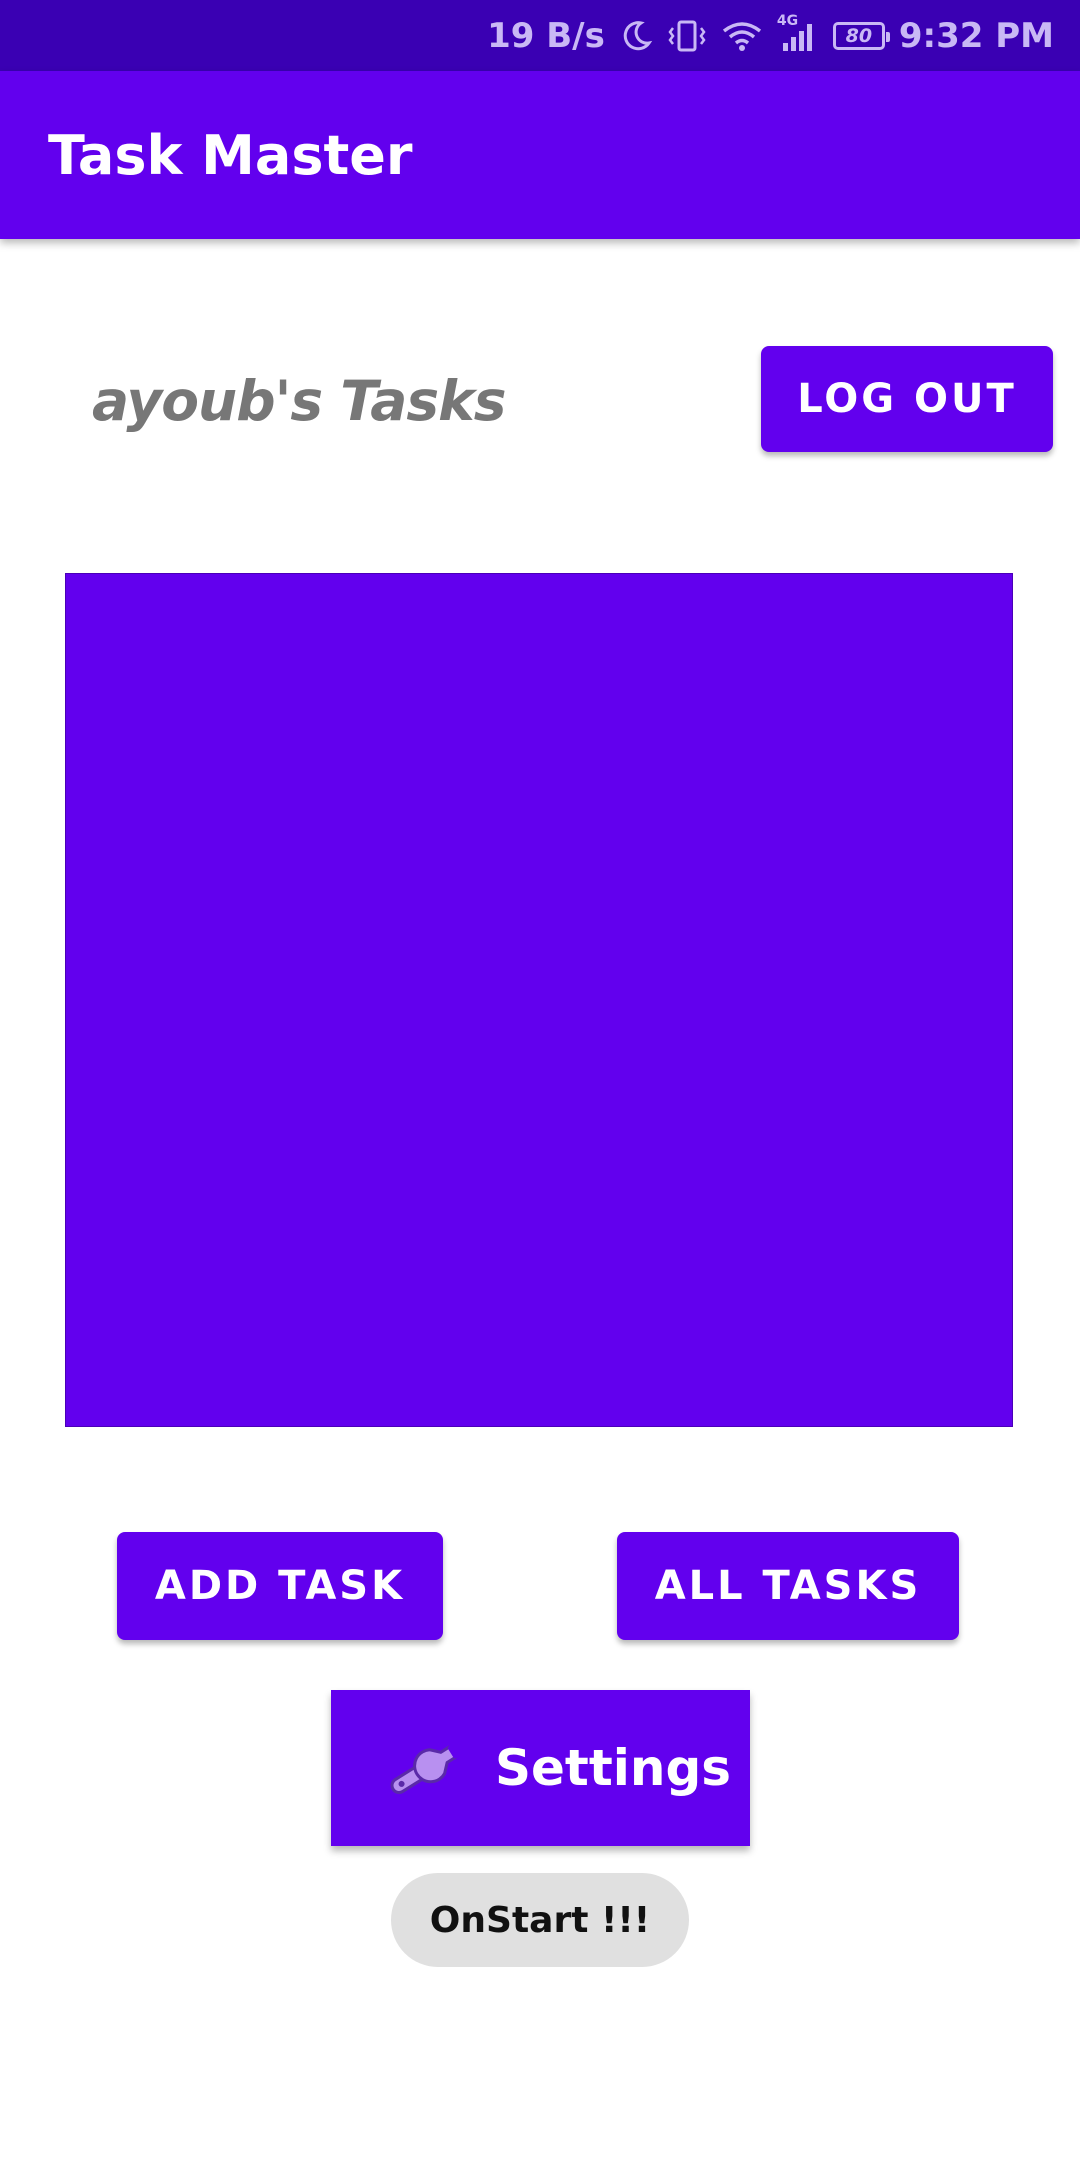 The width and height of the screenshot is (1080, 2160). Describe the element at coordinates (798, 33) in the screenshot. I see `signal-icon: 4G` at that location.